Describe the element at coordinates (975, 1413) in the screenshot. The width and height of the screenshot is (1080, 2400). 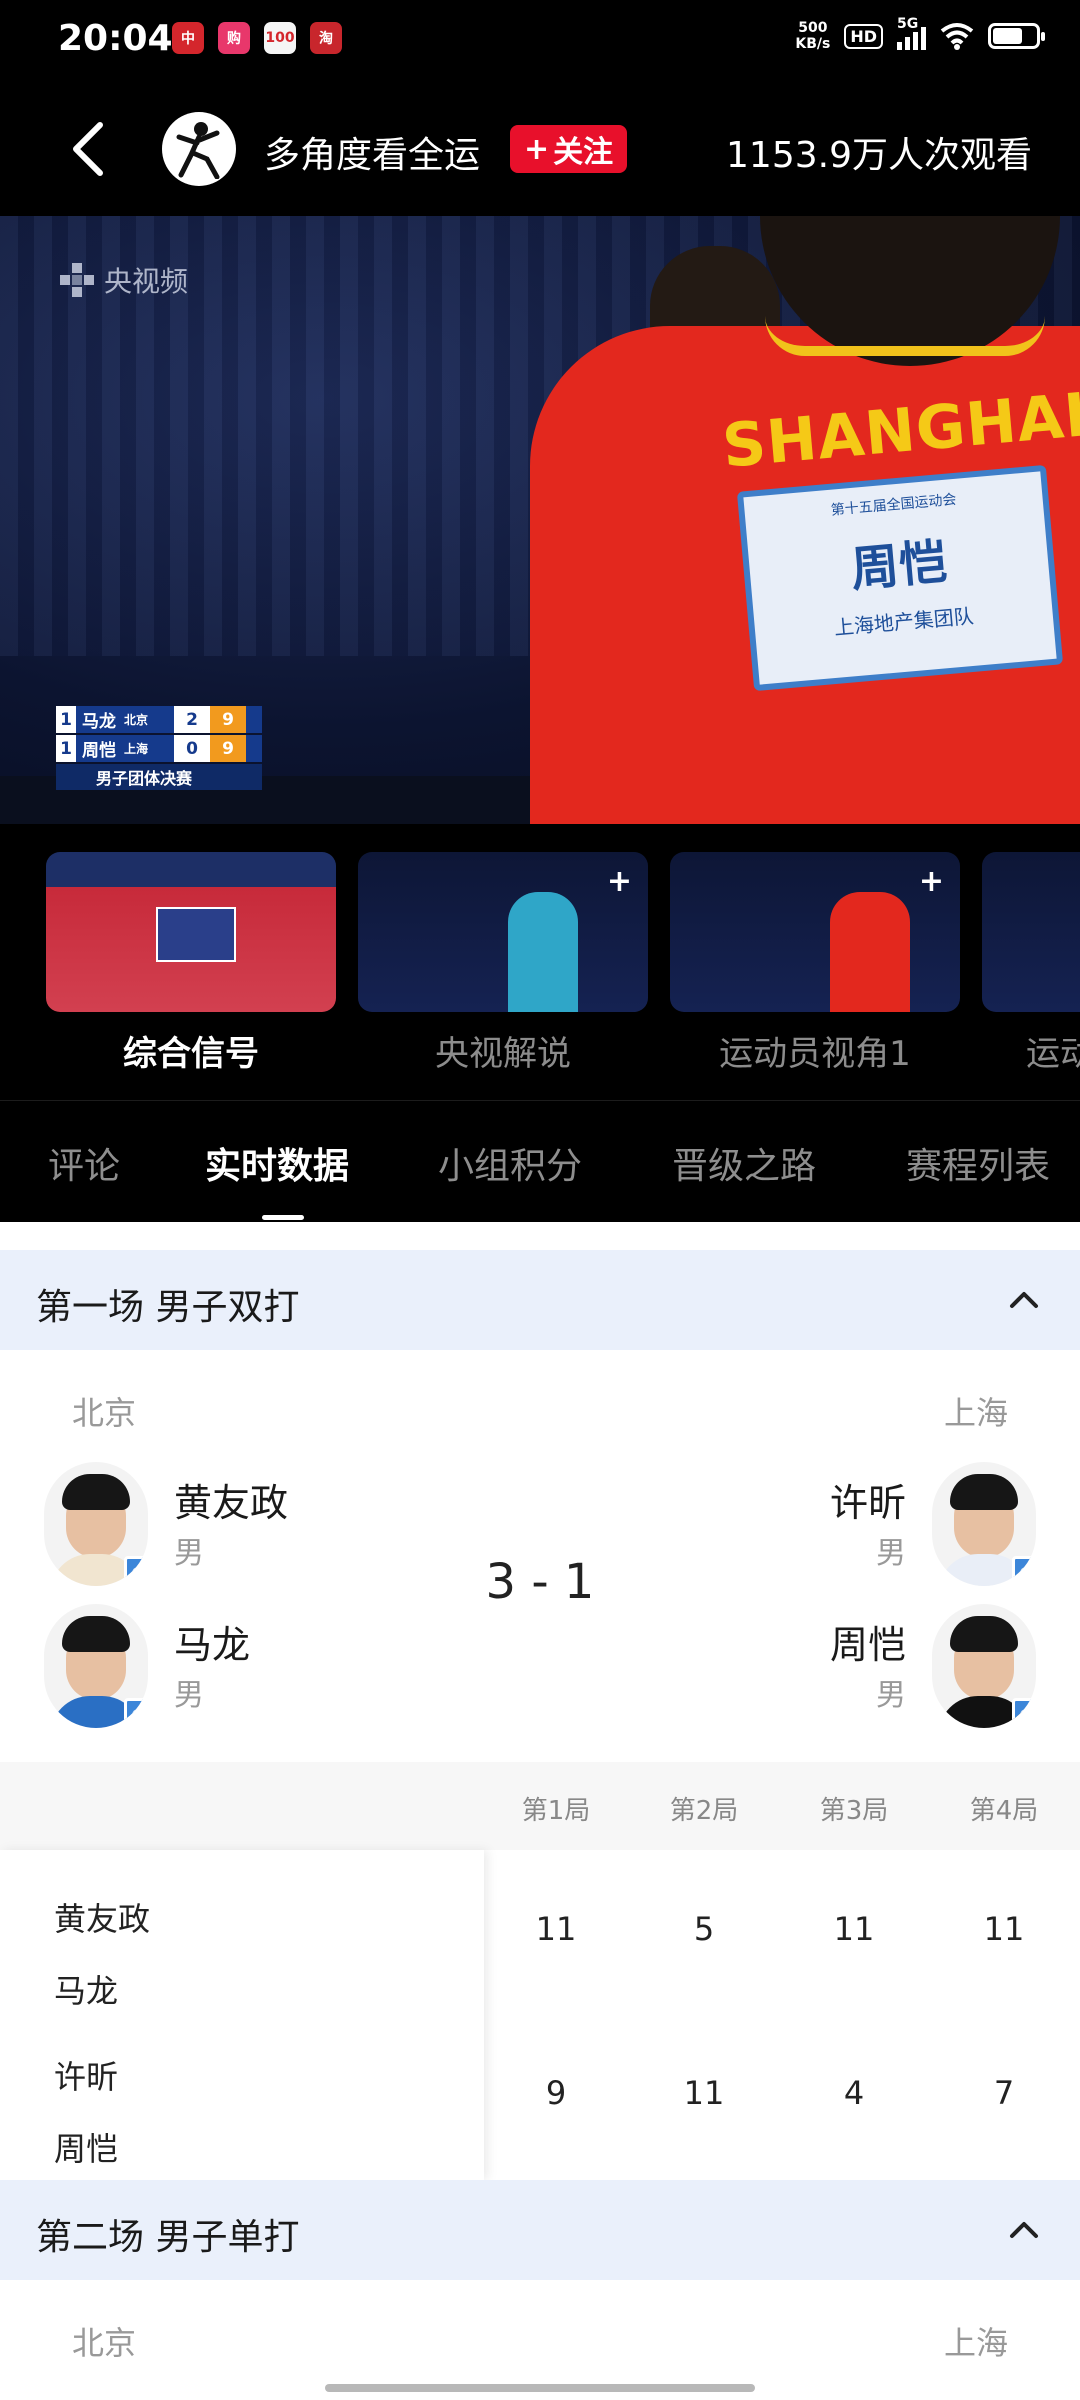
I see `right-team-name: 上海` at that location.